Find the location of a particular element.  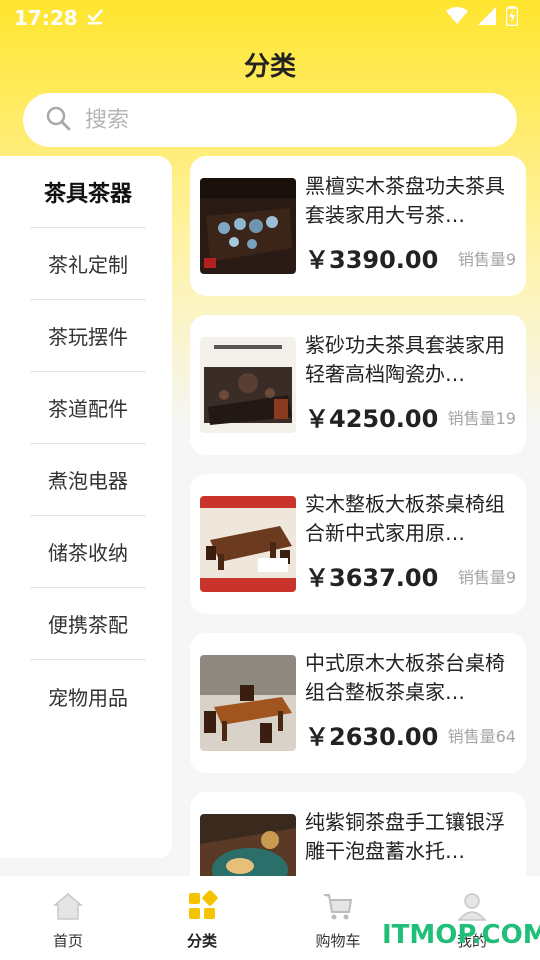

product-price: ￥3390.00 is located at coordinates (372, 260).